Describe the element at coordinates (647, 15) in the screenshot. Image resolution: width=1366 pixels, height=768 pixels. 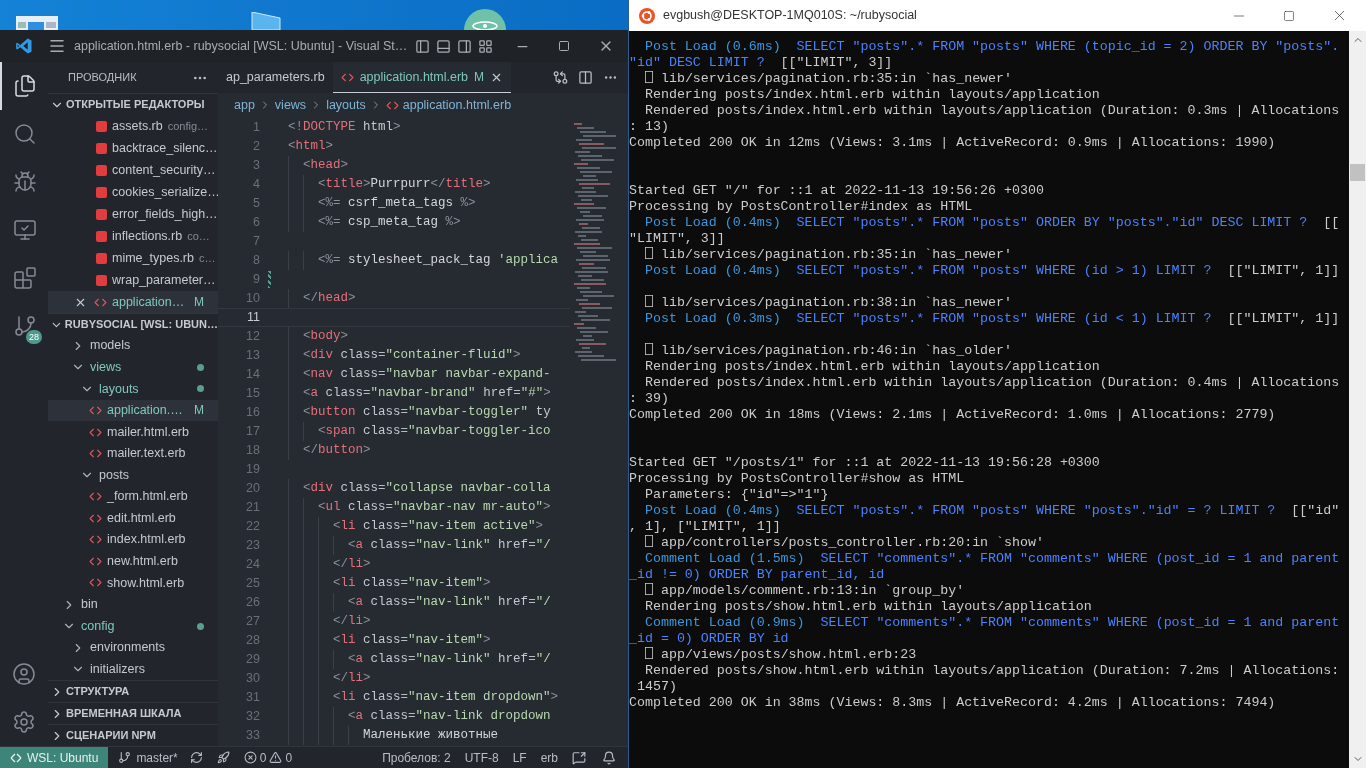
I see `ubuntu-icon` at that location.